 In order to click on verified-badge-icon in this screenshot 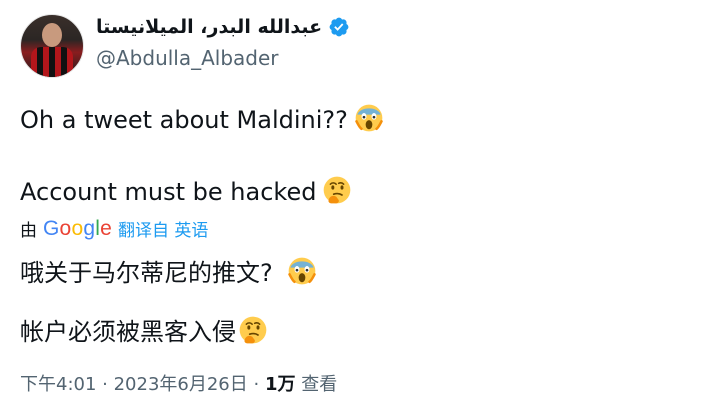, I will do `click(339, 27)`.